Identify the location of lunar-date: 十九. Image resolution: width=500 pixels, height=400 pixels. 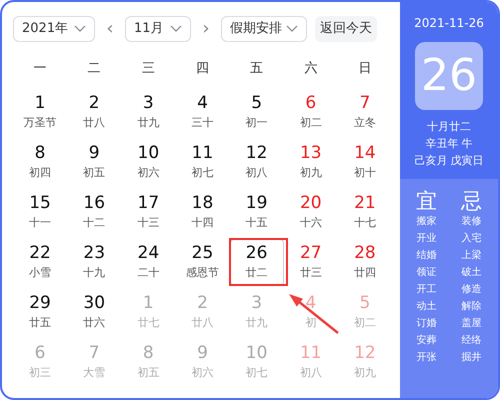
(94, 273).